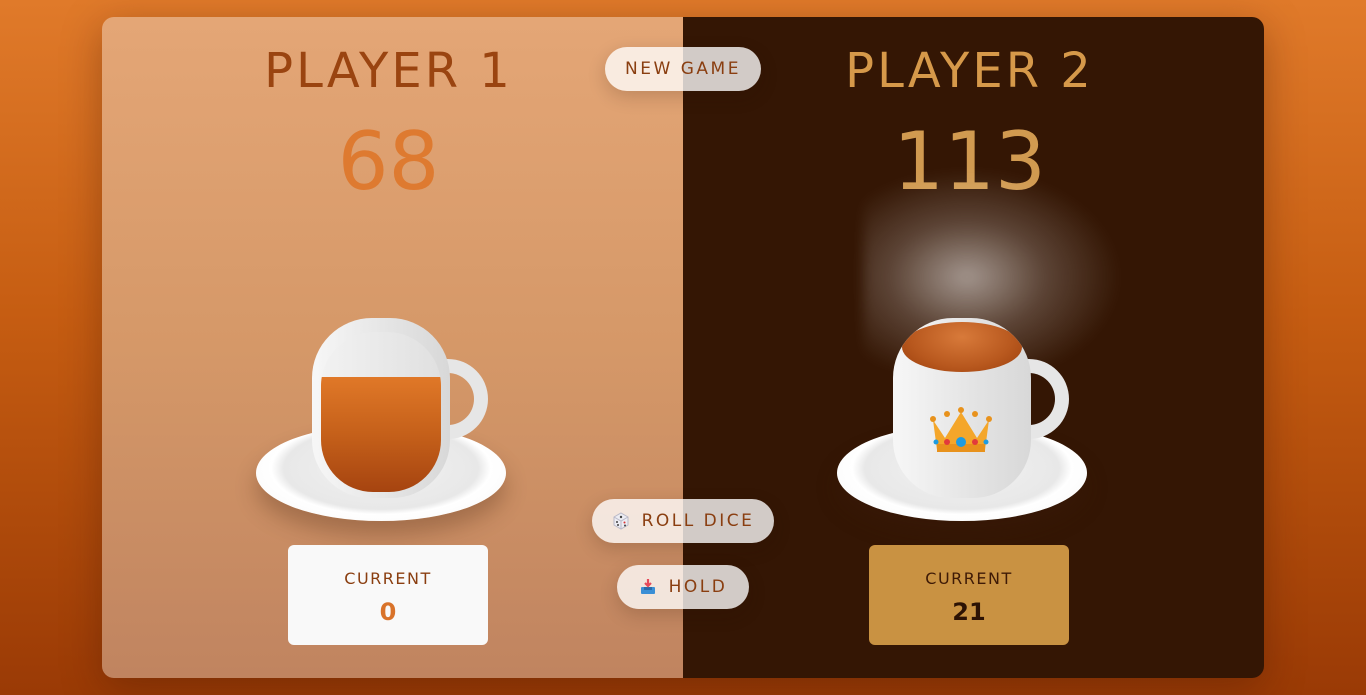 This screenshot has width=1366, height=695. I want to click on dice-icon, so click(621, 521).